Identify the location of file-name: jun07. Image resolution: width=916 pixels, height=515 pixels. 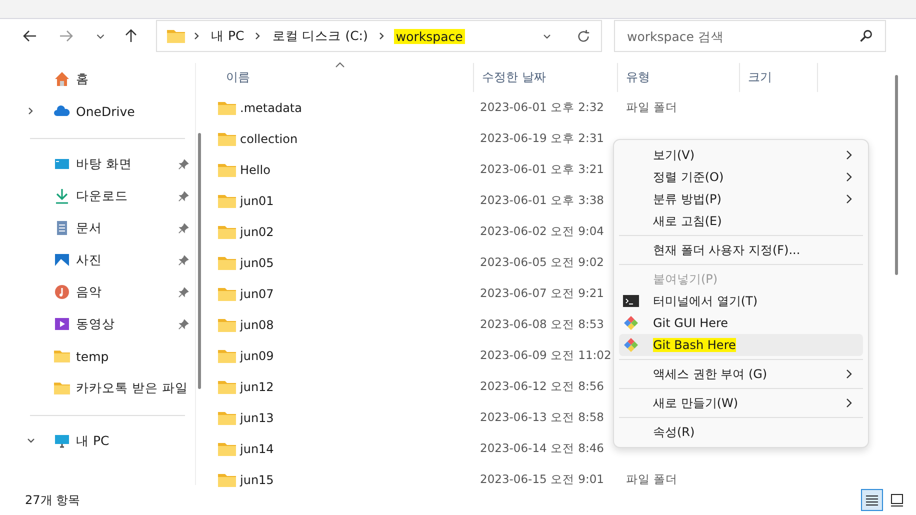
(257, 293).